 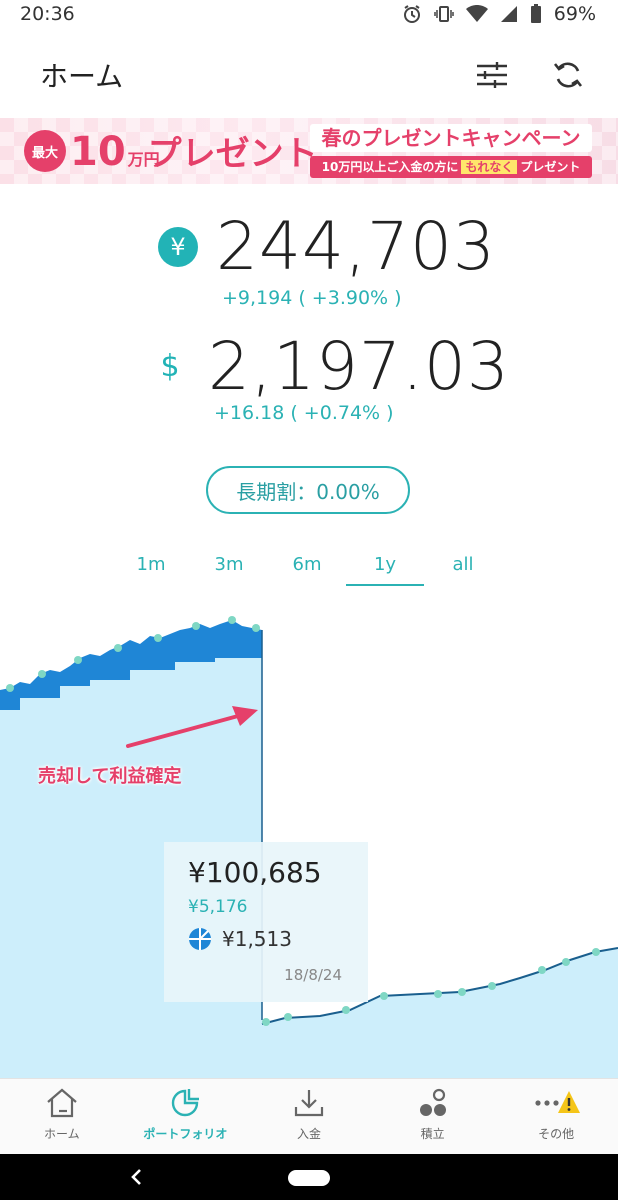 I want to click on long-term-discount-button: 長期割：0.00%, so click(x=308, y=490).